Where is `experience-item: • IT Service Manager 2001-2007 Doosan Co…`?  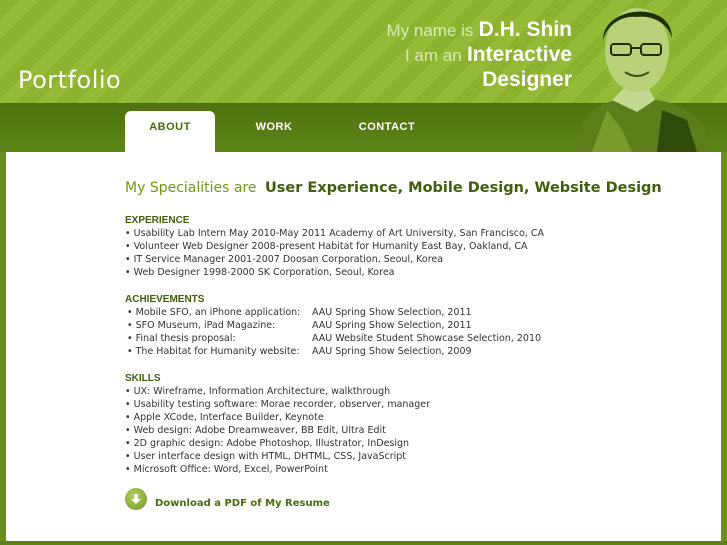 experience-item: • IT Service Manager 2001-2007 Doosan Co… is located at coordinates (284, 259).